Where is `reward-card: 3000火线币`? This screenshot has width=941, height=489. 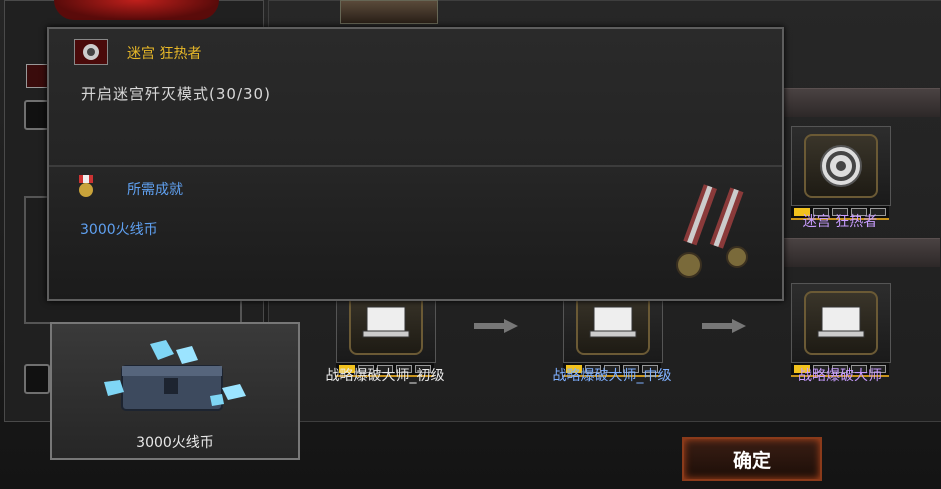 reward-card: 3000火线币 is located at coordinates (175, 391).